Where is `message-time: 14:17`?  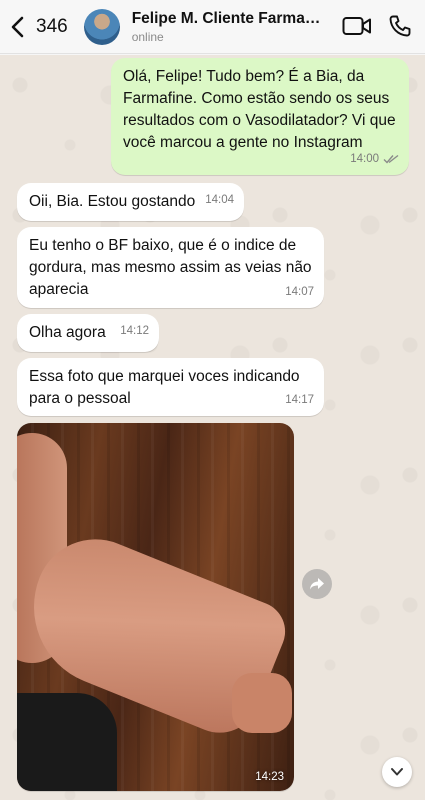
message-time: 14:17 is located at coordinates (299, 400).